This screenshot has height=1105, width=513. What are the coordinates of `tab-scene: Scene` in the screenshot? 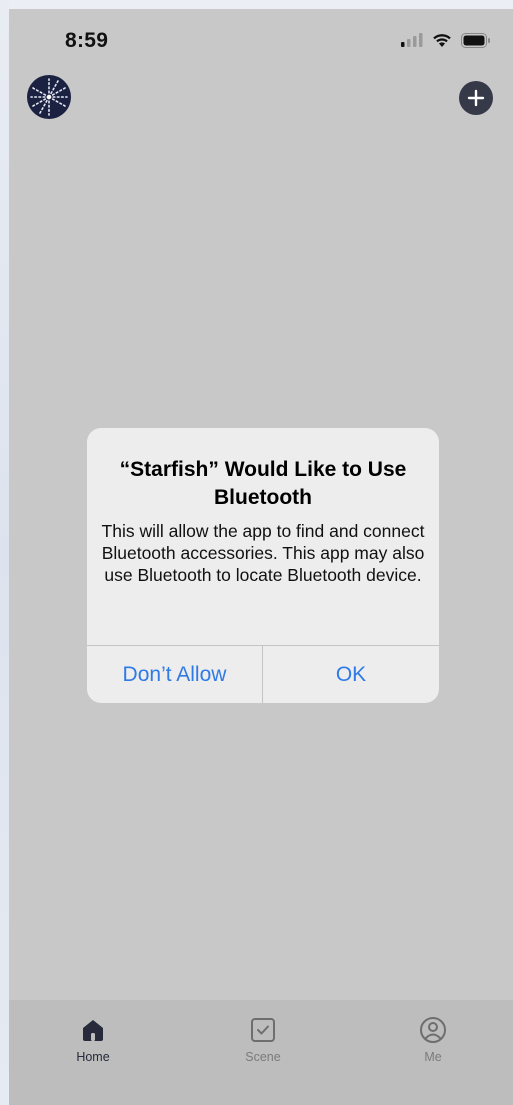 It's located at (263, 1040).